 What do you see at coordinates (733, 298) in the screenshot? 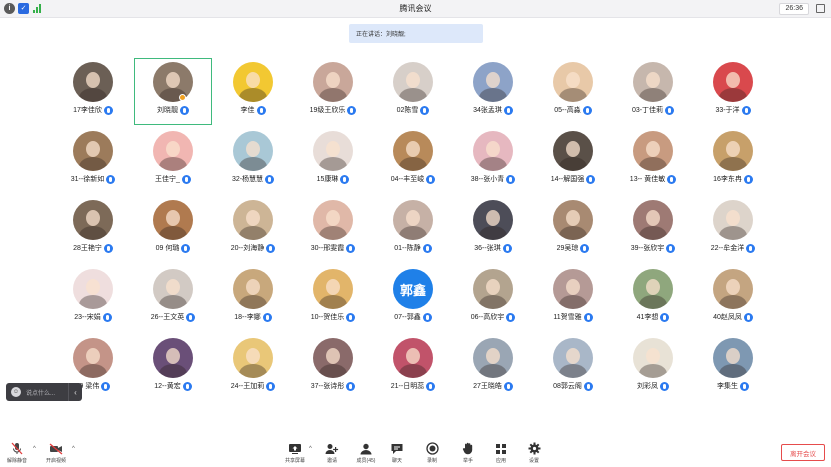
I see `participant-tile: 40赵凤凤` at bounding box center [733, 298].